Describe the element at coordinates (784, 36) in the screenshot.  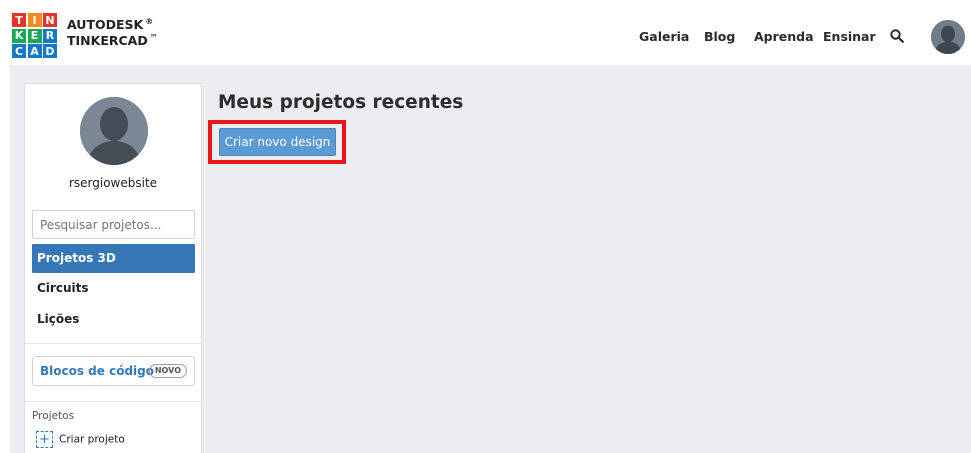
I see `nav-aprenda: Aprenda` at that location.